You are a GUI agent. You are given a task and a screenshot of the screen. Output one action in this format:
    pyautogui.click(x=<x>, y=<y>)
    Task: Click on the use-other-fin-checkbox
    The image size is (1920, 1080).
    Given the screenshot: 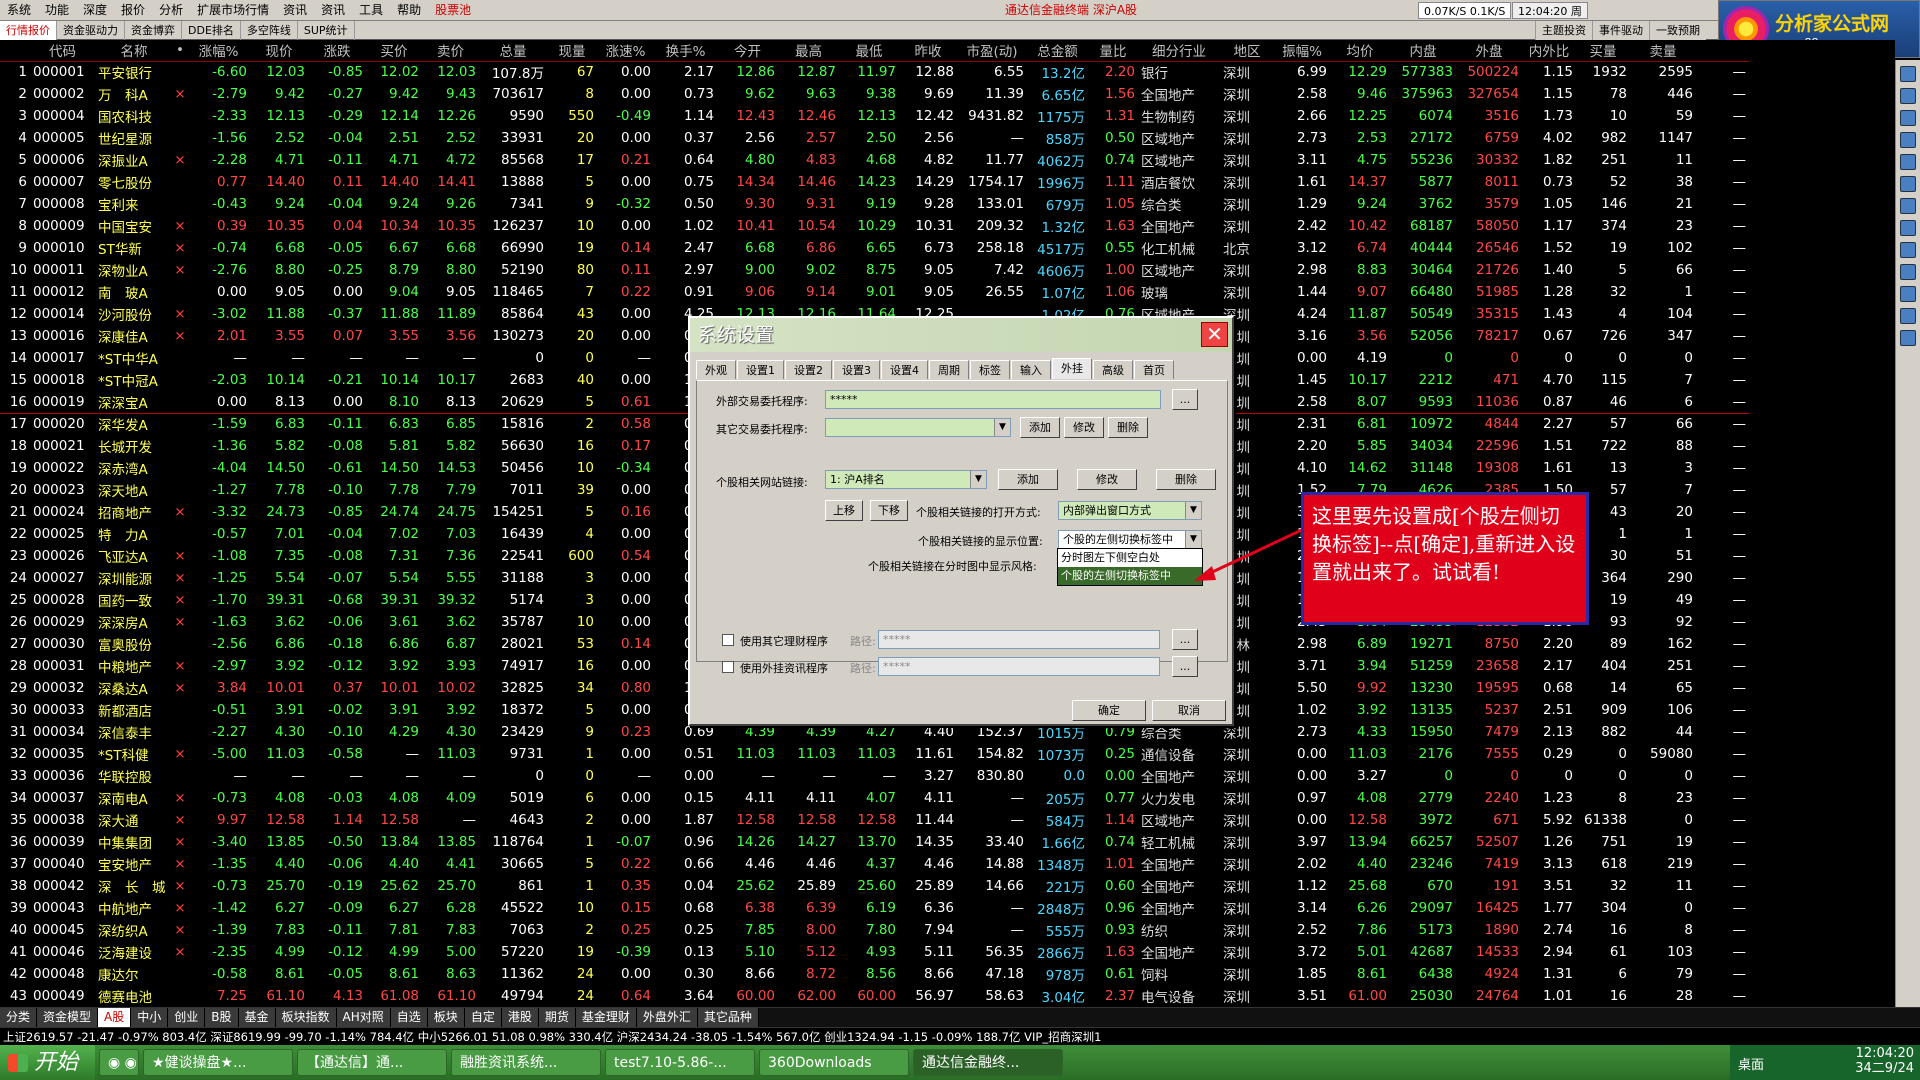 What is the action you would take?
    pyautogui.click(x=728, y=640)
    